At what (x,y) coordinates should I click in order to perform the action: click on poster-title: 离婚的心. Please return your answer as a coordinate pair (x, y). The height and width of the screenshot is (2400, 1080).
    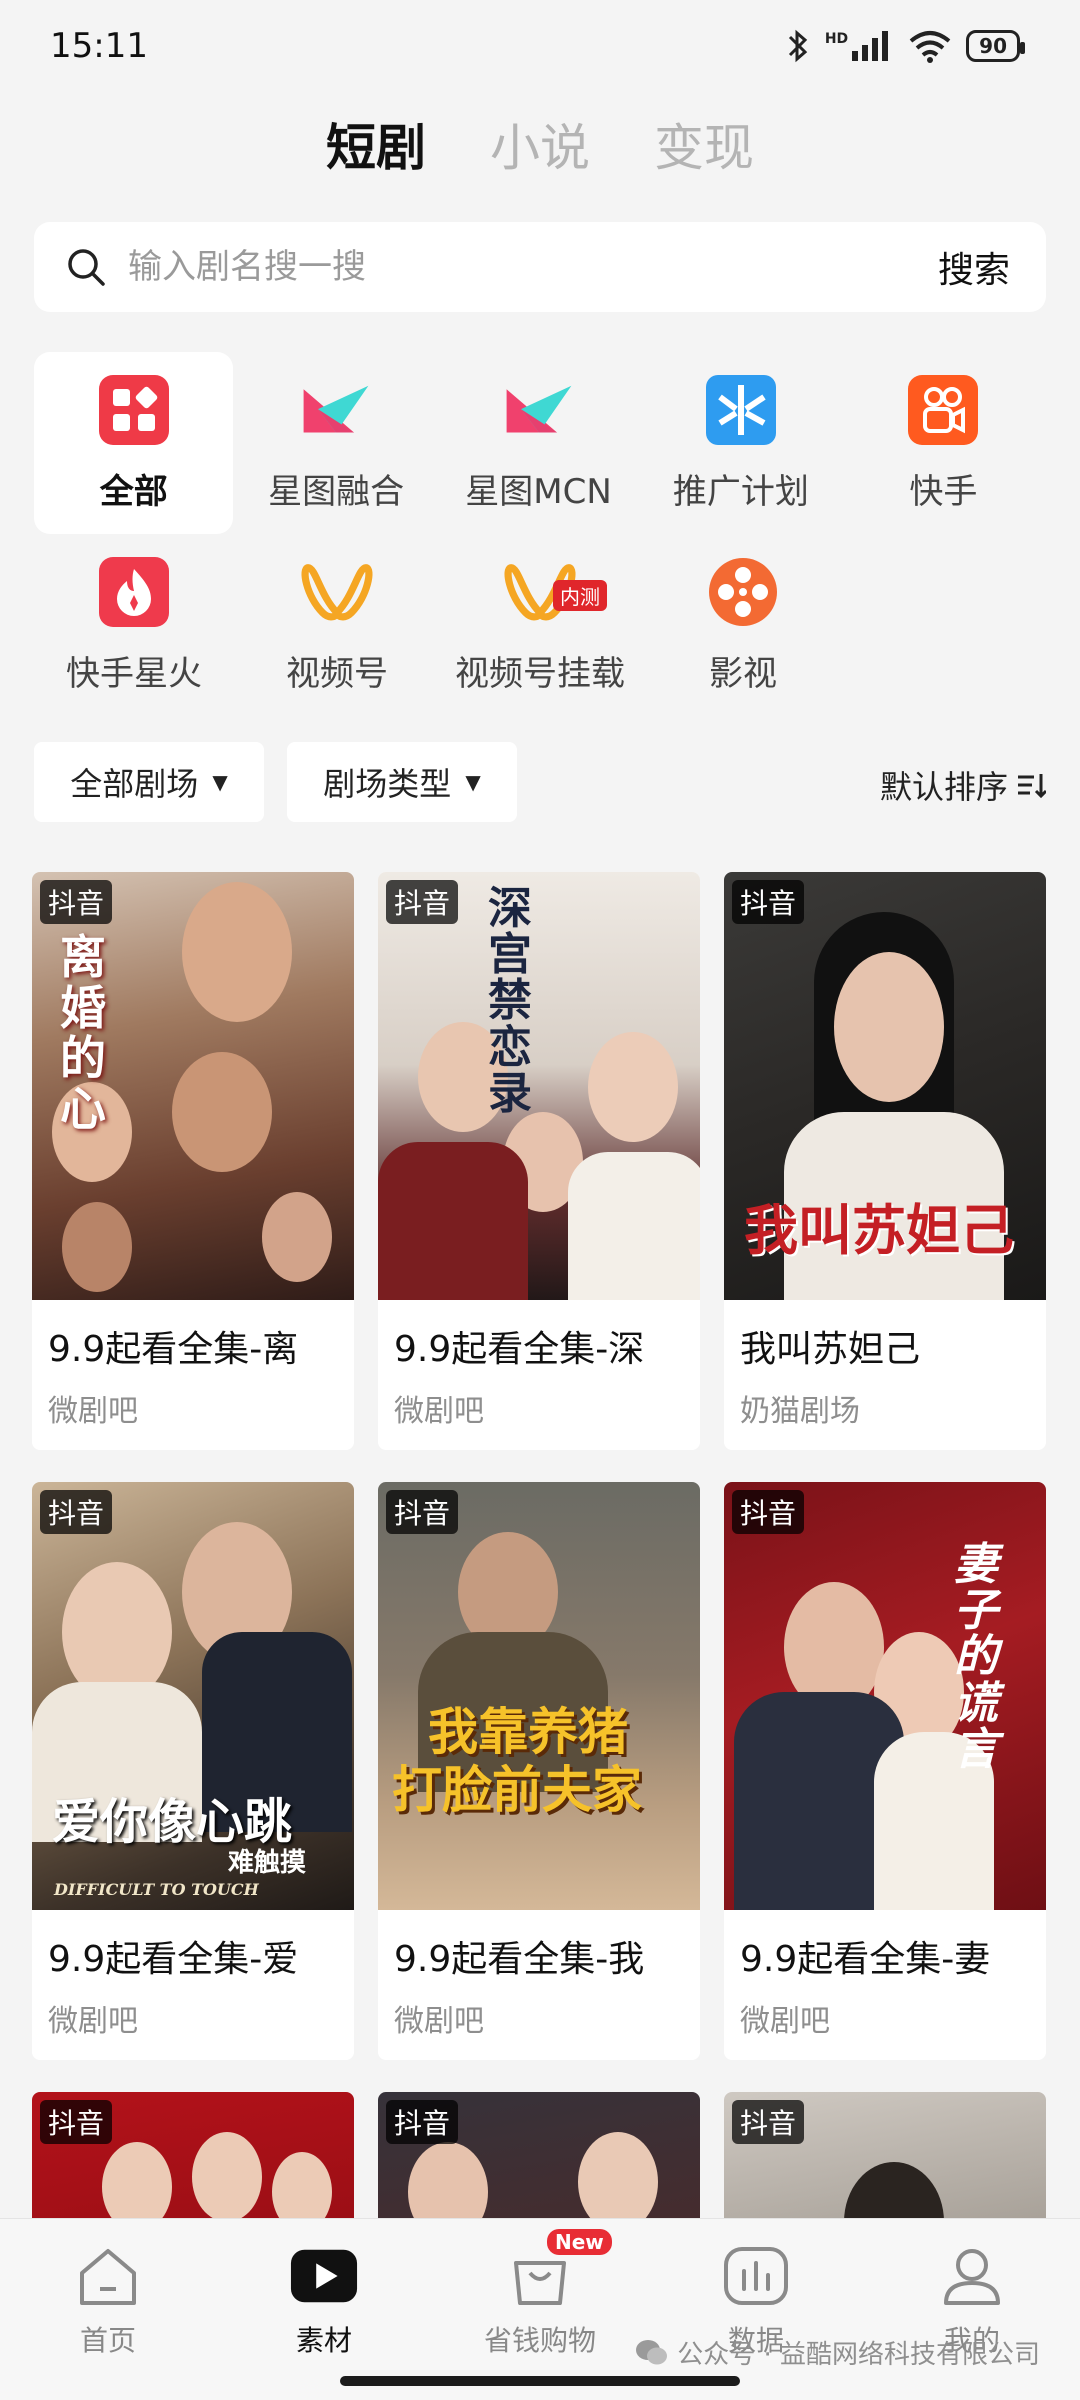
    Looking at the image, I should click on (83, 1033).